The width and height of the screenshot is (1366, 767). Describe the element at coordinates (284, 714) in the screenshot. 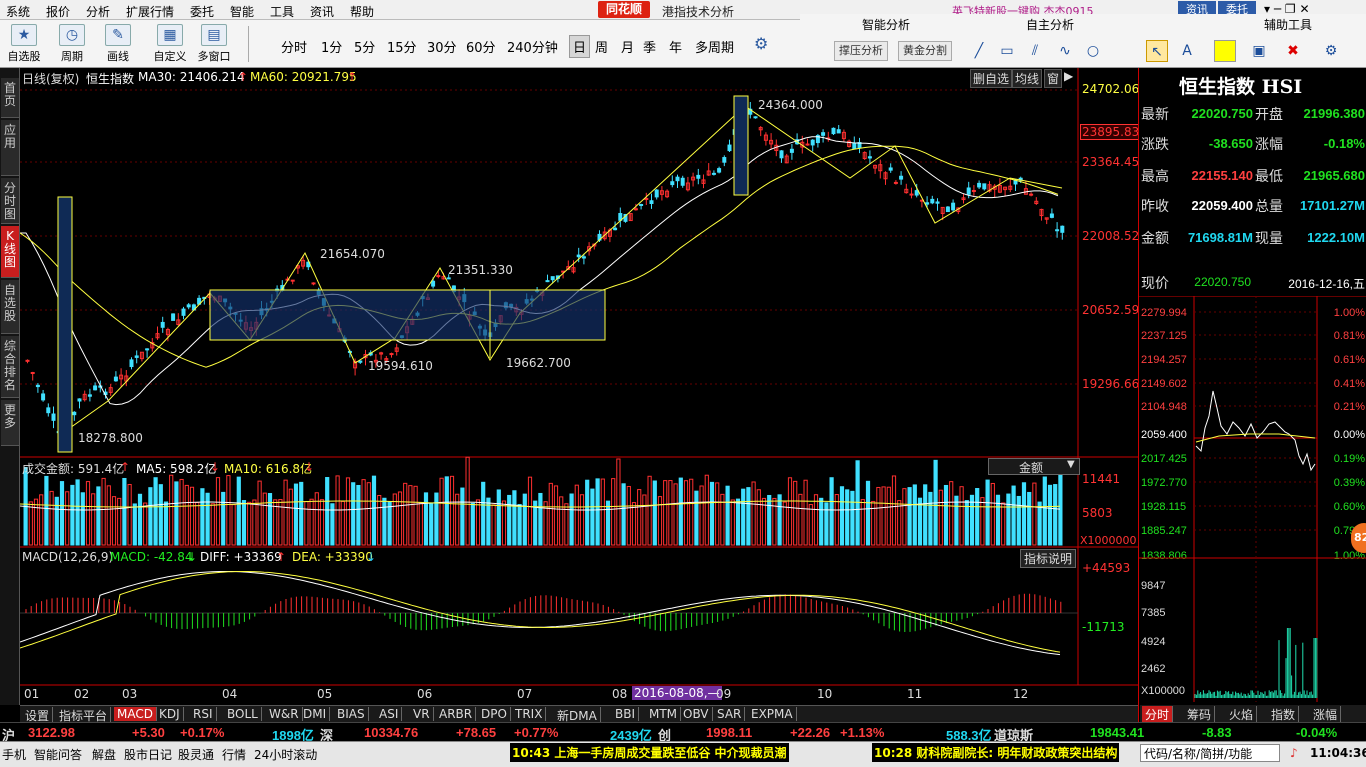

I see `indicator-tab: W&R` at that location.